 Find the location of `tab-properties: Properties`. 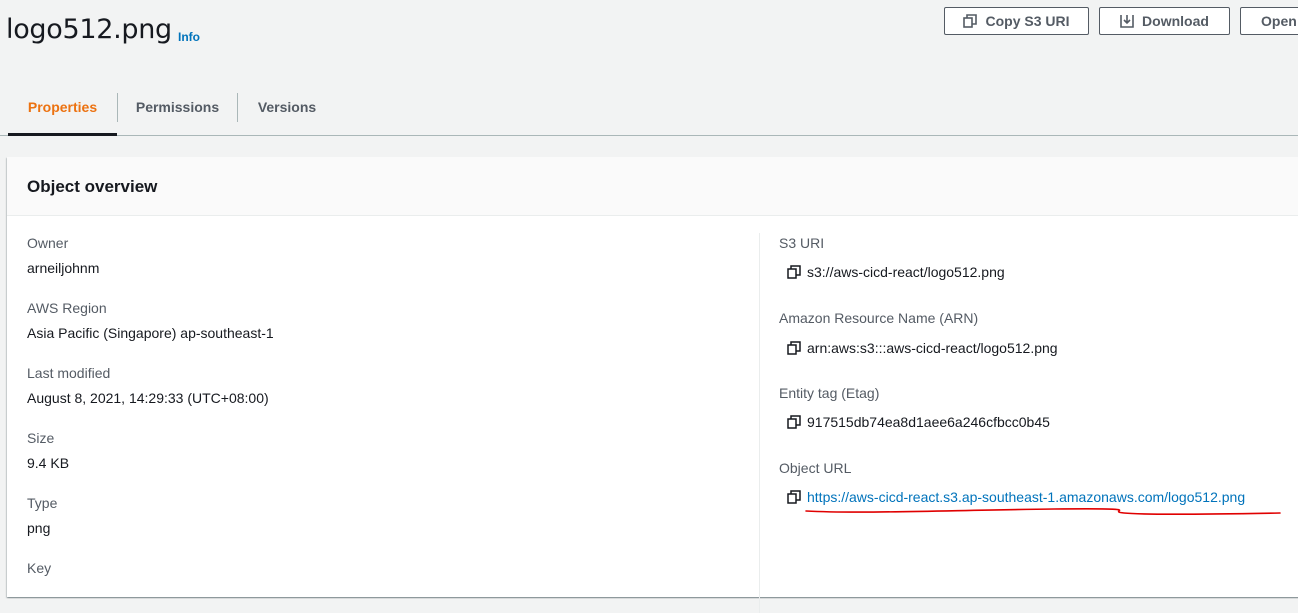

tab-properties: Properties is located at coordinates (62, 107).